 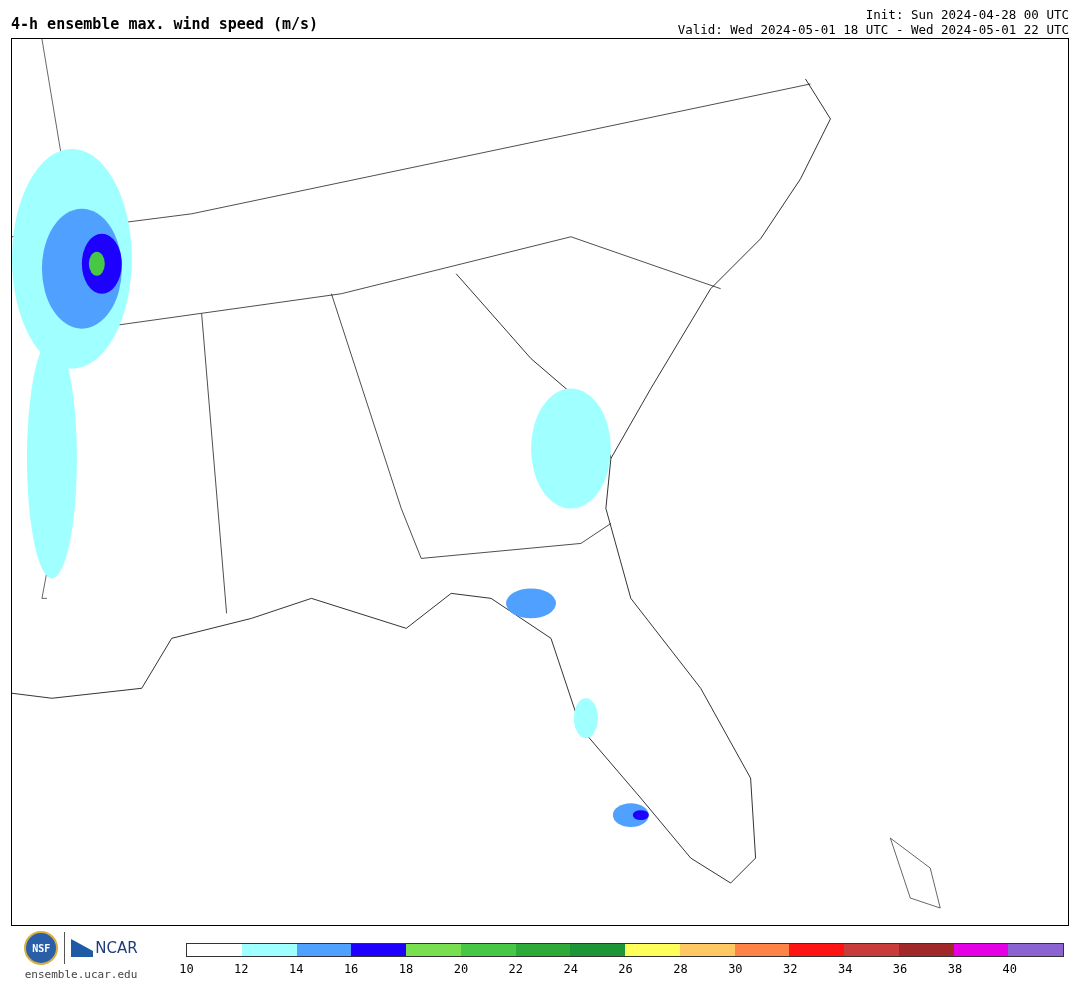 I want to click on nsf-logo: NSF, so click(x=41, y=948).